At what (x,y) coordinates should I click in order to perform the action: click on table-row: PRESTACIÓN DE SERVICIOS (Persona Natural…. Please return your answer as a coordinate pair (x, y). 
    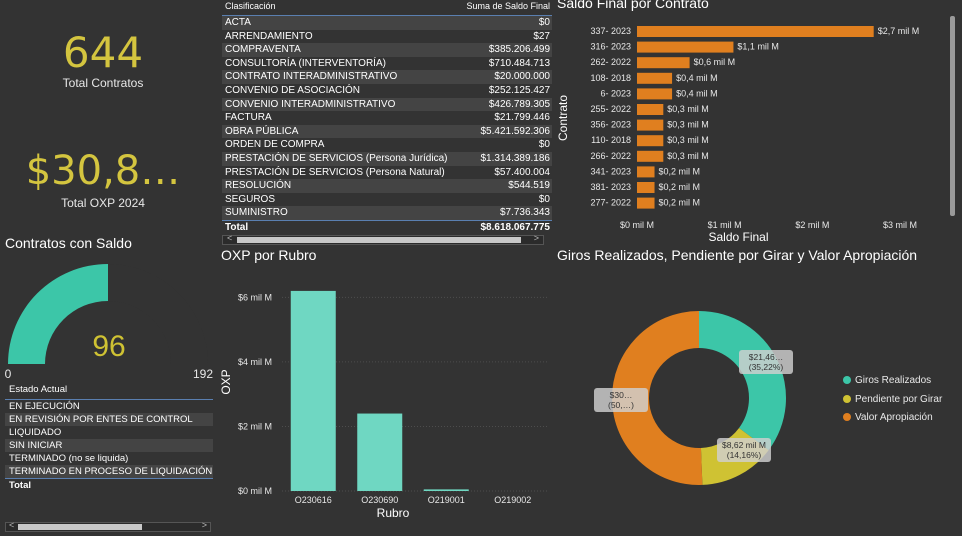
    Looking at the image, I should click on (387, 173).